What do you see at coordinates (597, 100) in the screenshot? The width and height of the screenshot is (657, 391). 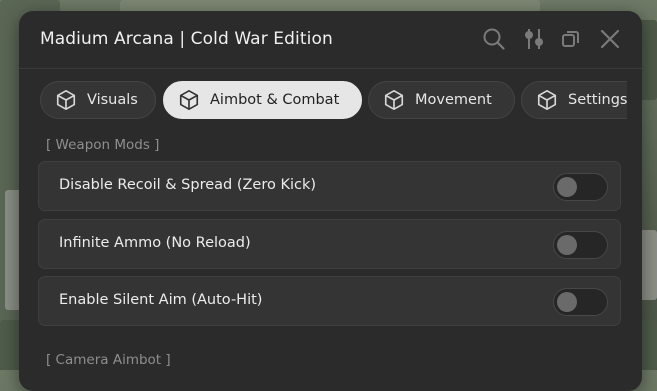 I see `tab-label: Settings` at bounding box center [597, 100].